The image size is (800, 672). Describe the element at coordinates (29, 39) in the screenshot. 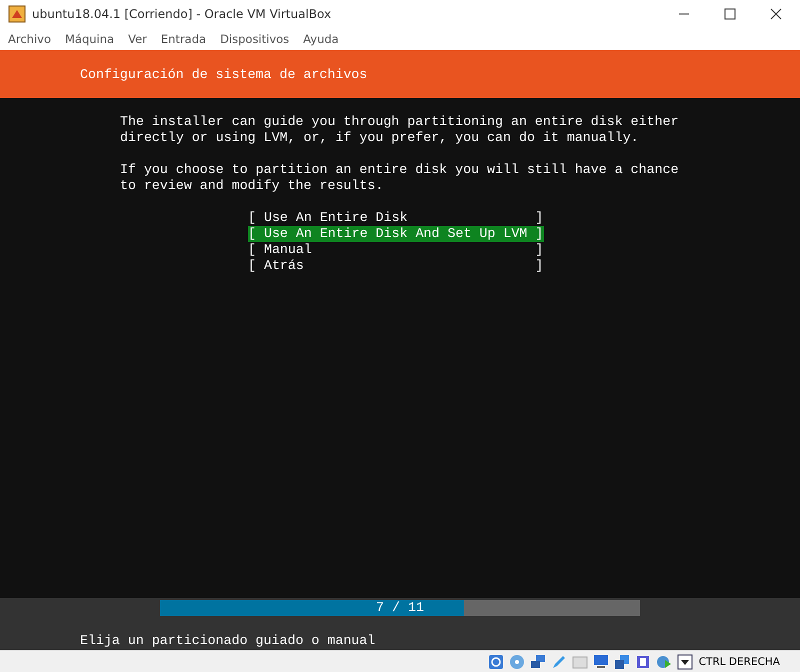

I see `menu-item: Archivo` at that location.